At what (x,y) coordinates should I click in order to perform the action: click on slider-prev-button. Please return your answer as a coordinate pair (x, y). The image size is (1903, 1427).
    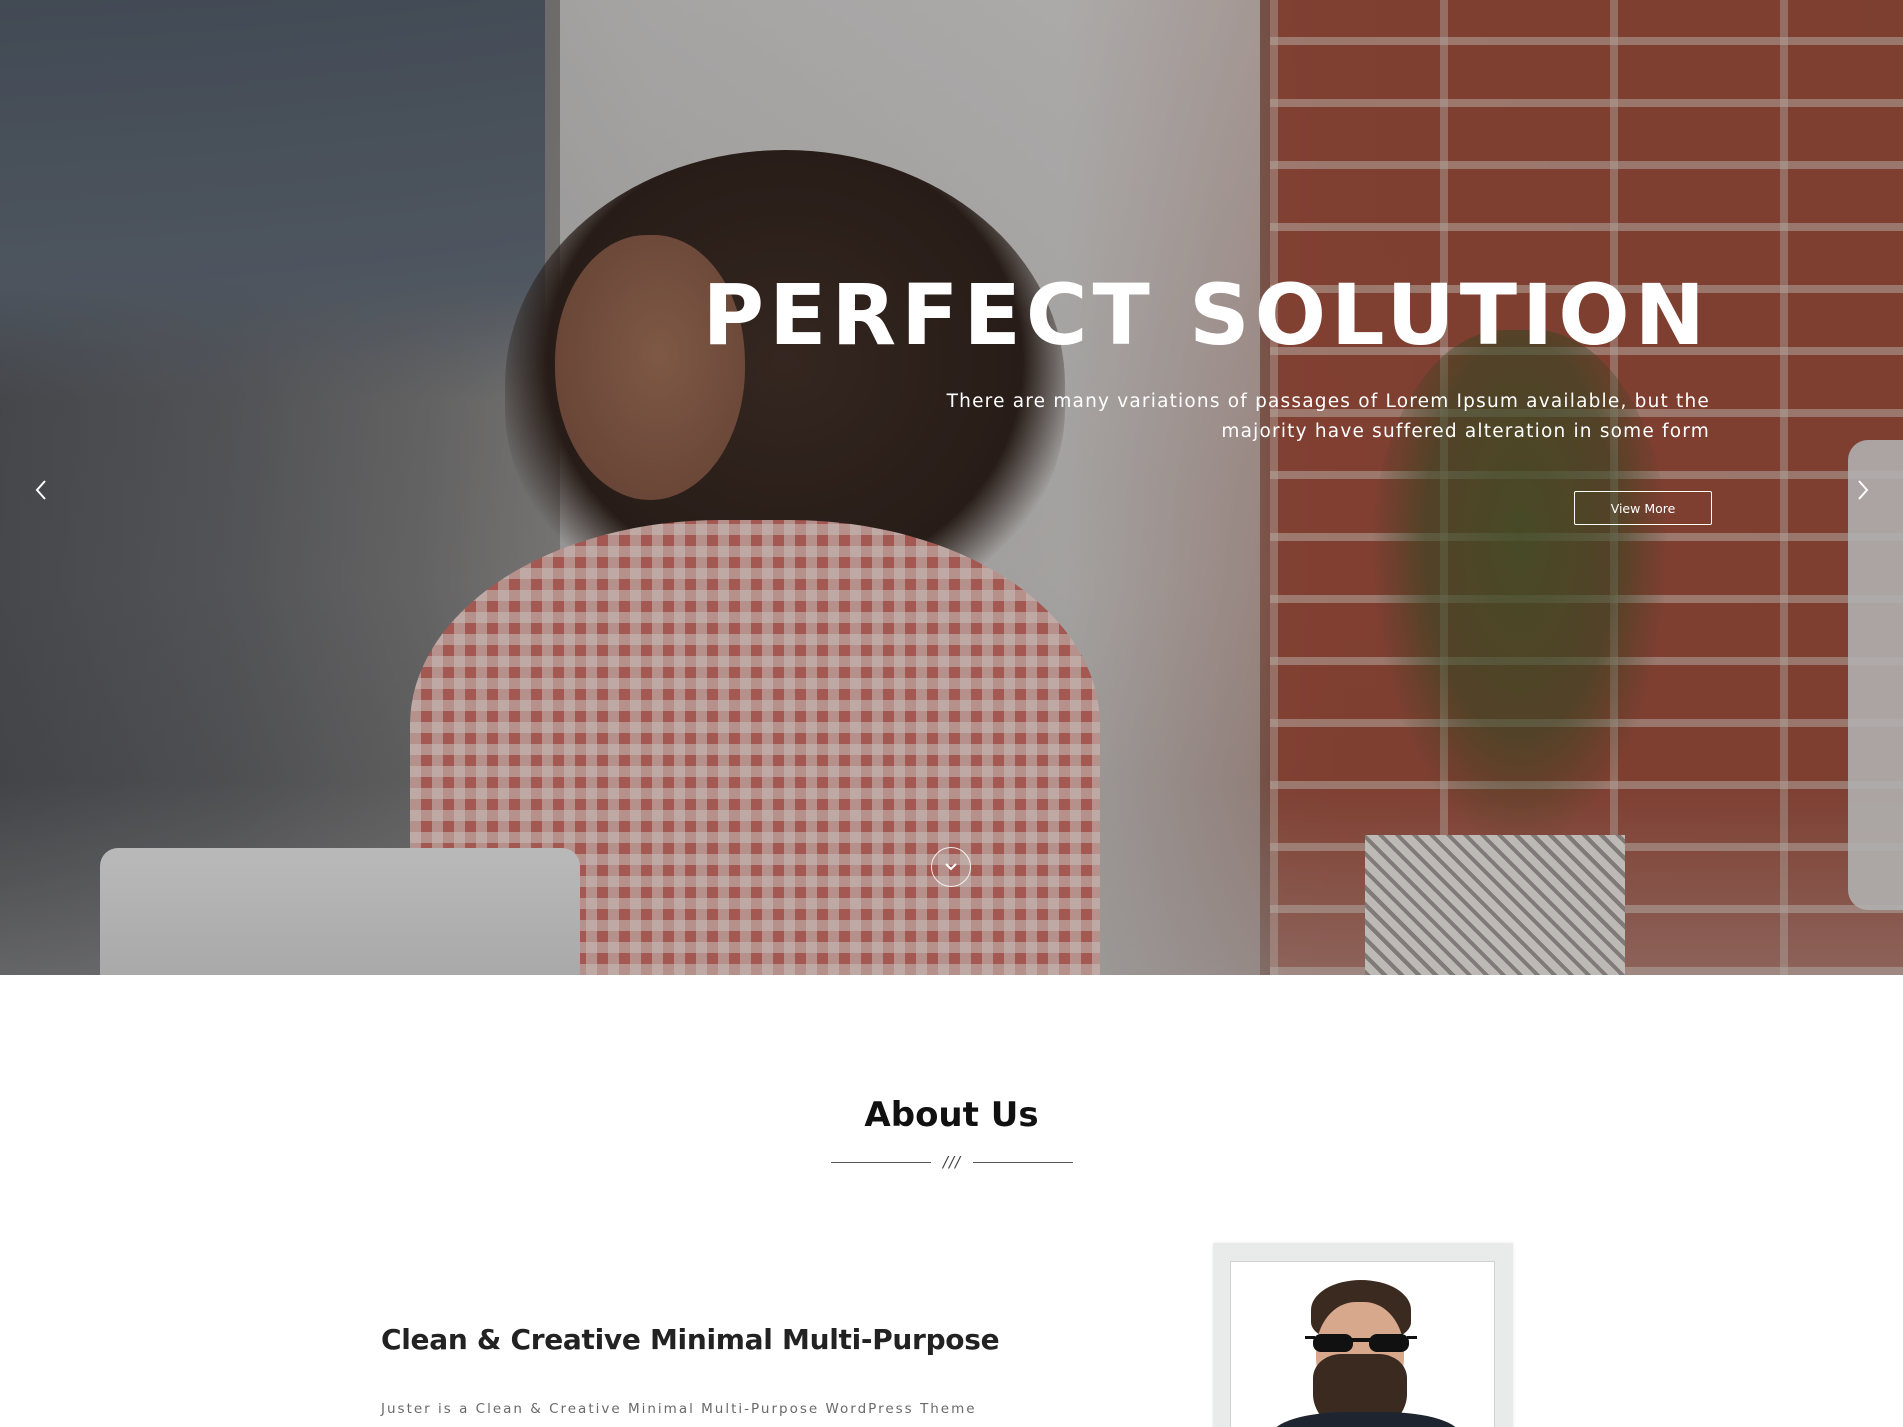
    Looking at the image, I should click on (41, 490).